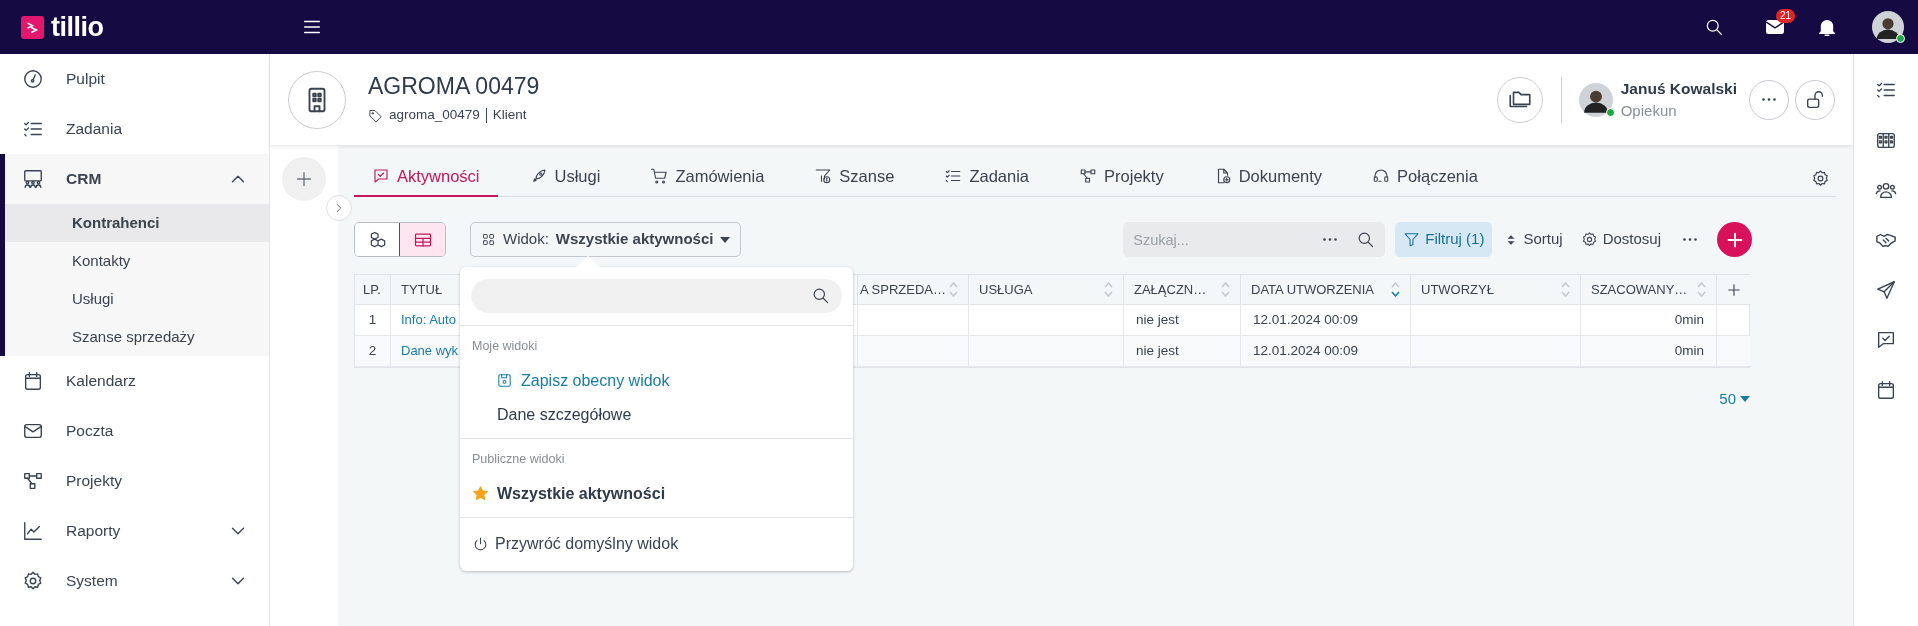 Image resolution: width=1918 pixels, height=626 pixels. What do you see at coordinates (137, 337) in the screenshot?
I see `sidebar-subitem: Szanse sprzedaży` at bounding box center [137, 337].